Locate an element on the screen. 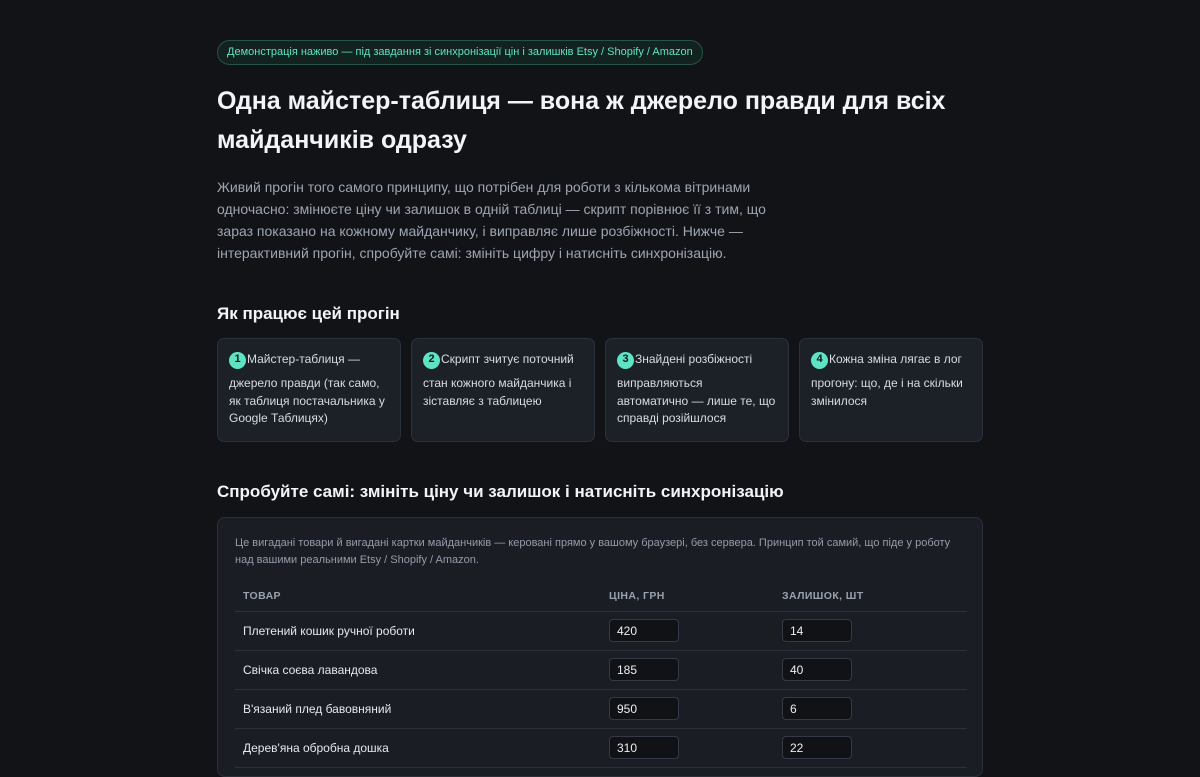  column-header-price: ЦІНА, ГРН is located at coordinates (687, 596).